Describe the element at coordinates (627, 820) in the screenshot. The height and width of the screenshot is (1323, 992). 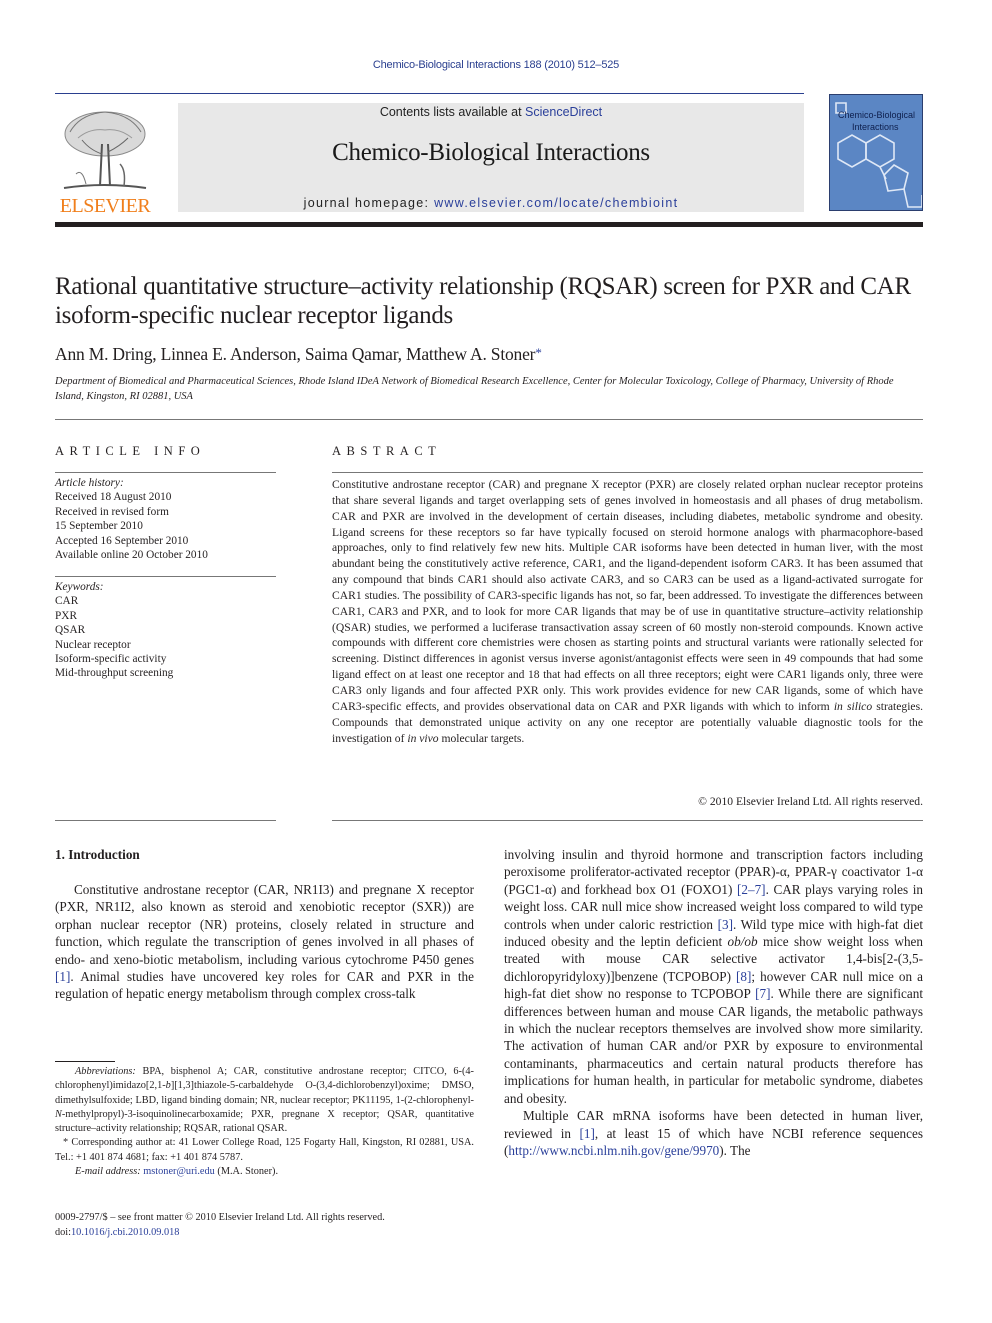
I see `abstract-bottom-rule` at that location.